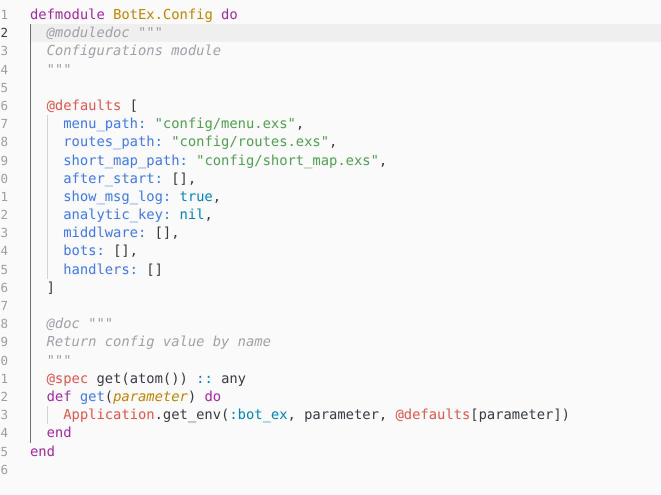 This screenshot has width=661, height=495. I want to click on literal: :bot_ex, so click(258, 415).